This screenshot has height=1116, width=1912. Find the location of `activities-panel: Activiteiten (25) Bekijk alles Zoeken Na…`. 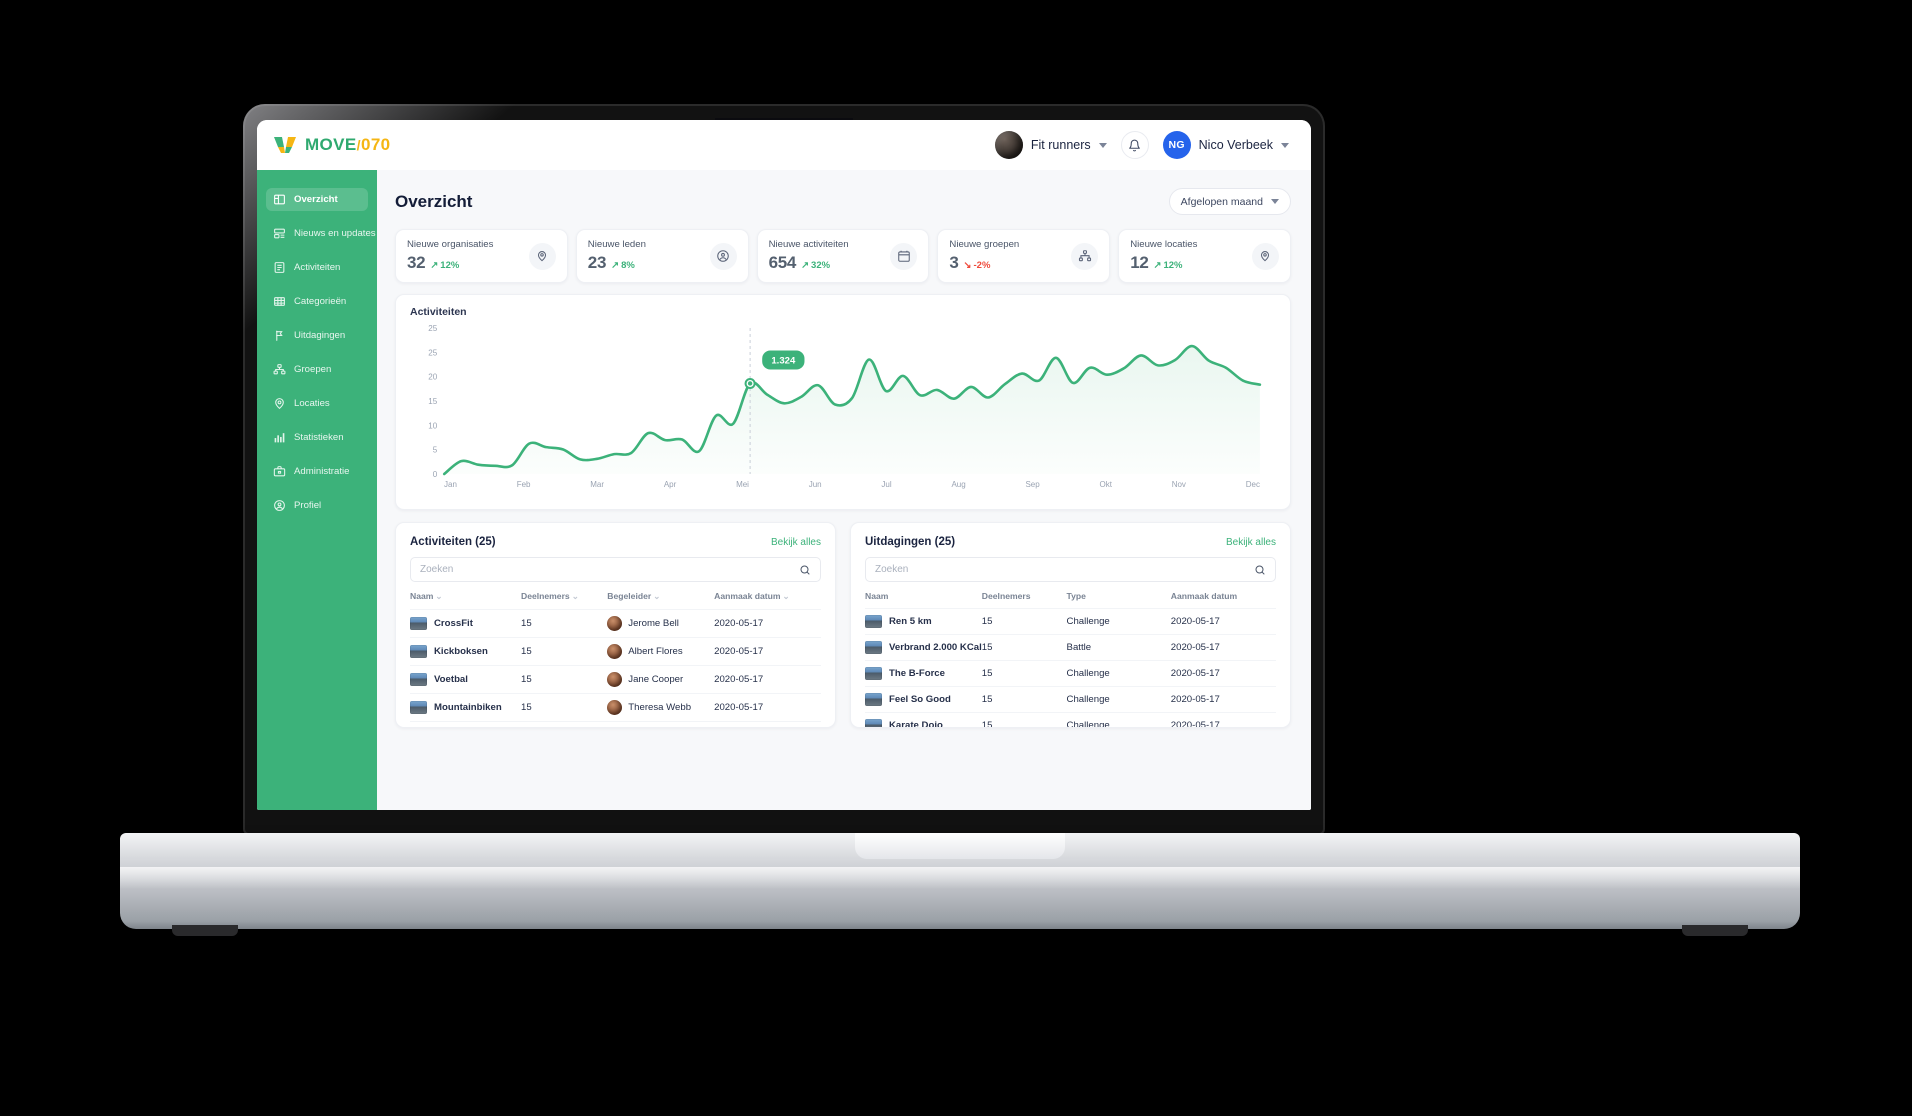

activities-panel: Activiteiten (25) Bekijk alles Zoeken Na… is located at coordinates (615, 625).